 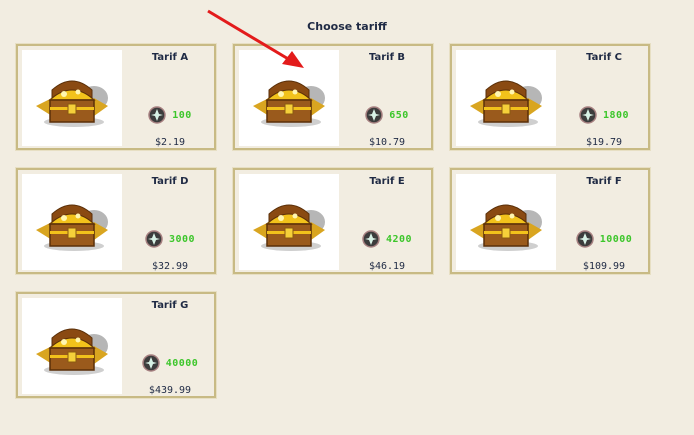 What do you see at coordinates (387, 142) in the screenshot?
I see `tariff-price: $10.79` at bounding box center [387, 142].